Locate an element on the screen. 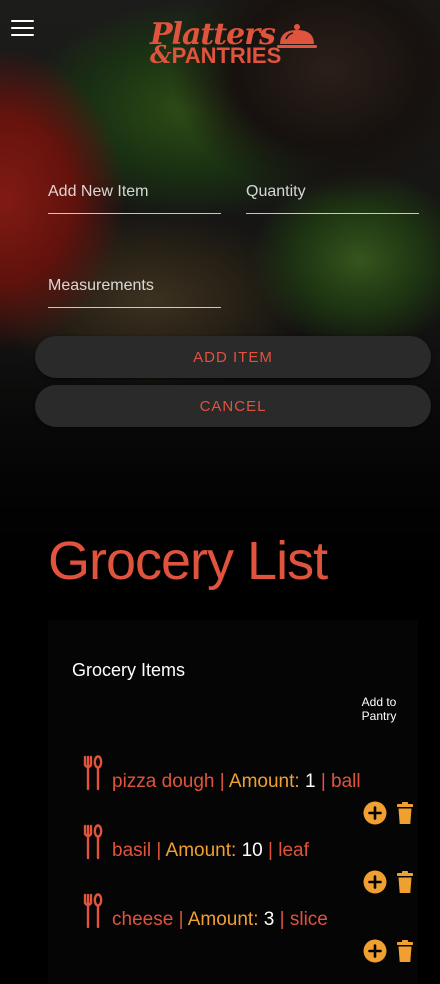  item-description: cheese | Amount: 3 | slice is located at coordinates (220, 920).